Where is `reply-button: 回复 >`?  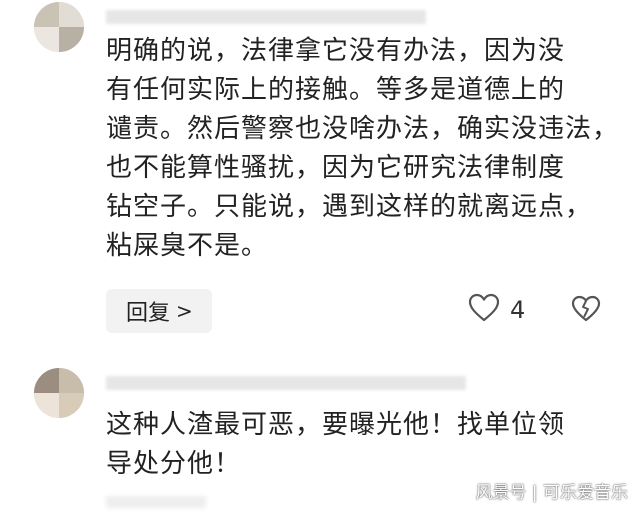
reply-button: 回复 > is located at coordinates (159, 311).